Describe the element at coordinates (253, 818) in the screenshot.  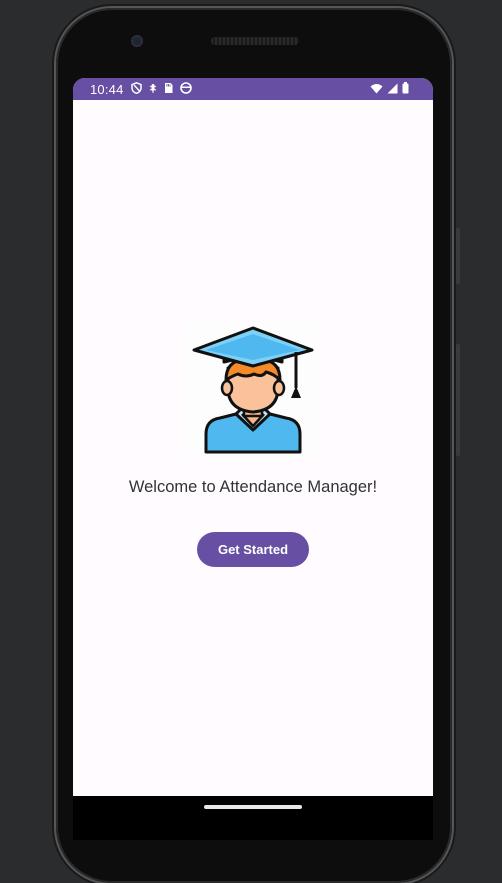
I see `navigation-bar` at that location.